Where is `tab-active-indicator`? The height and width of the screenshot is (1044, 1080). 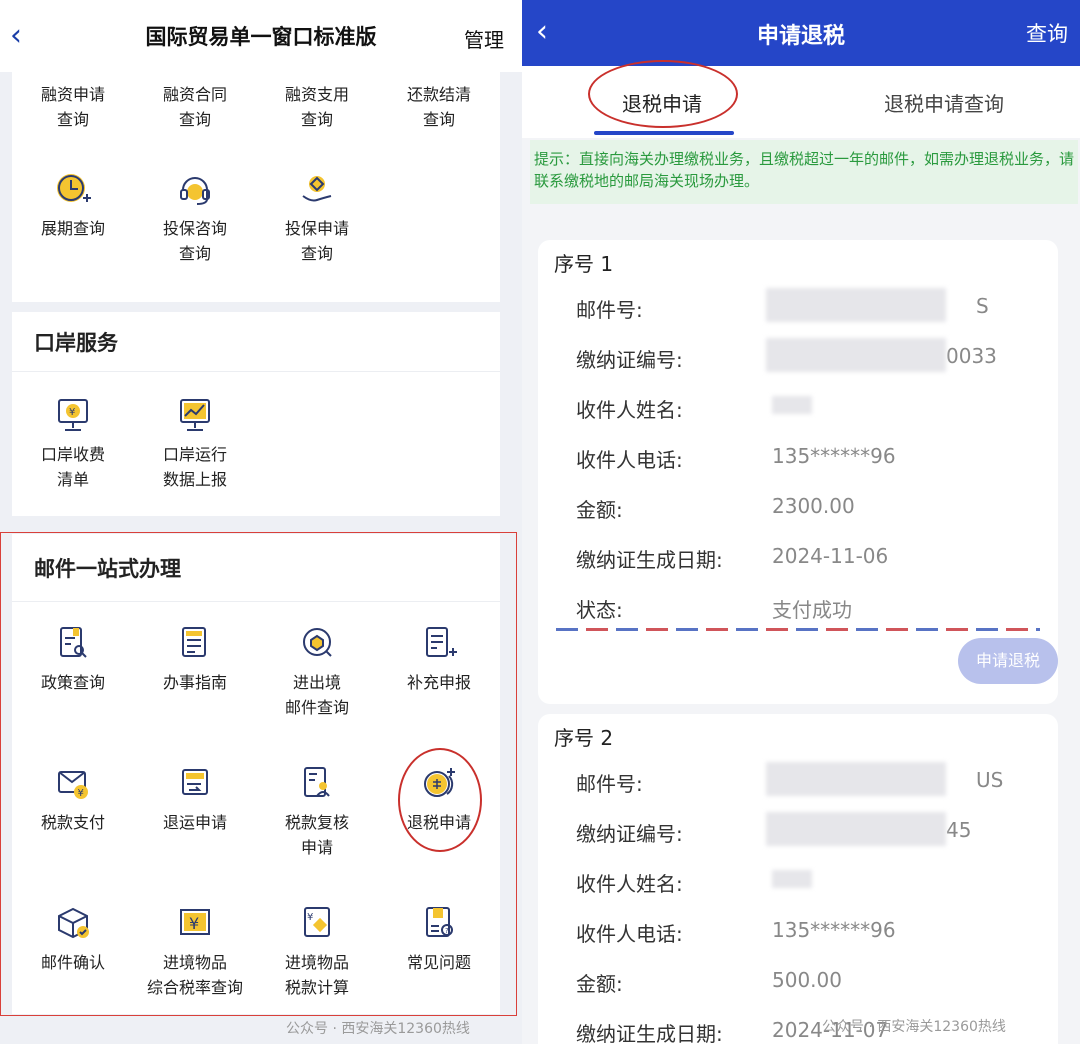
tab-active-indicator is located at coordinates (664, 133).